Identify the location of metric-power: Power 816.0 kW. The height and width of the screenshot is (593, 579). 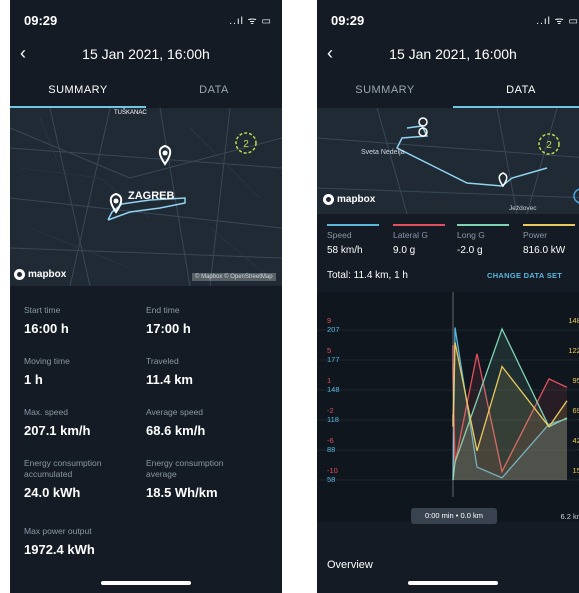
(551, 240).